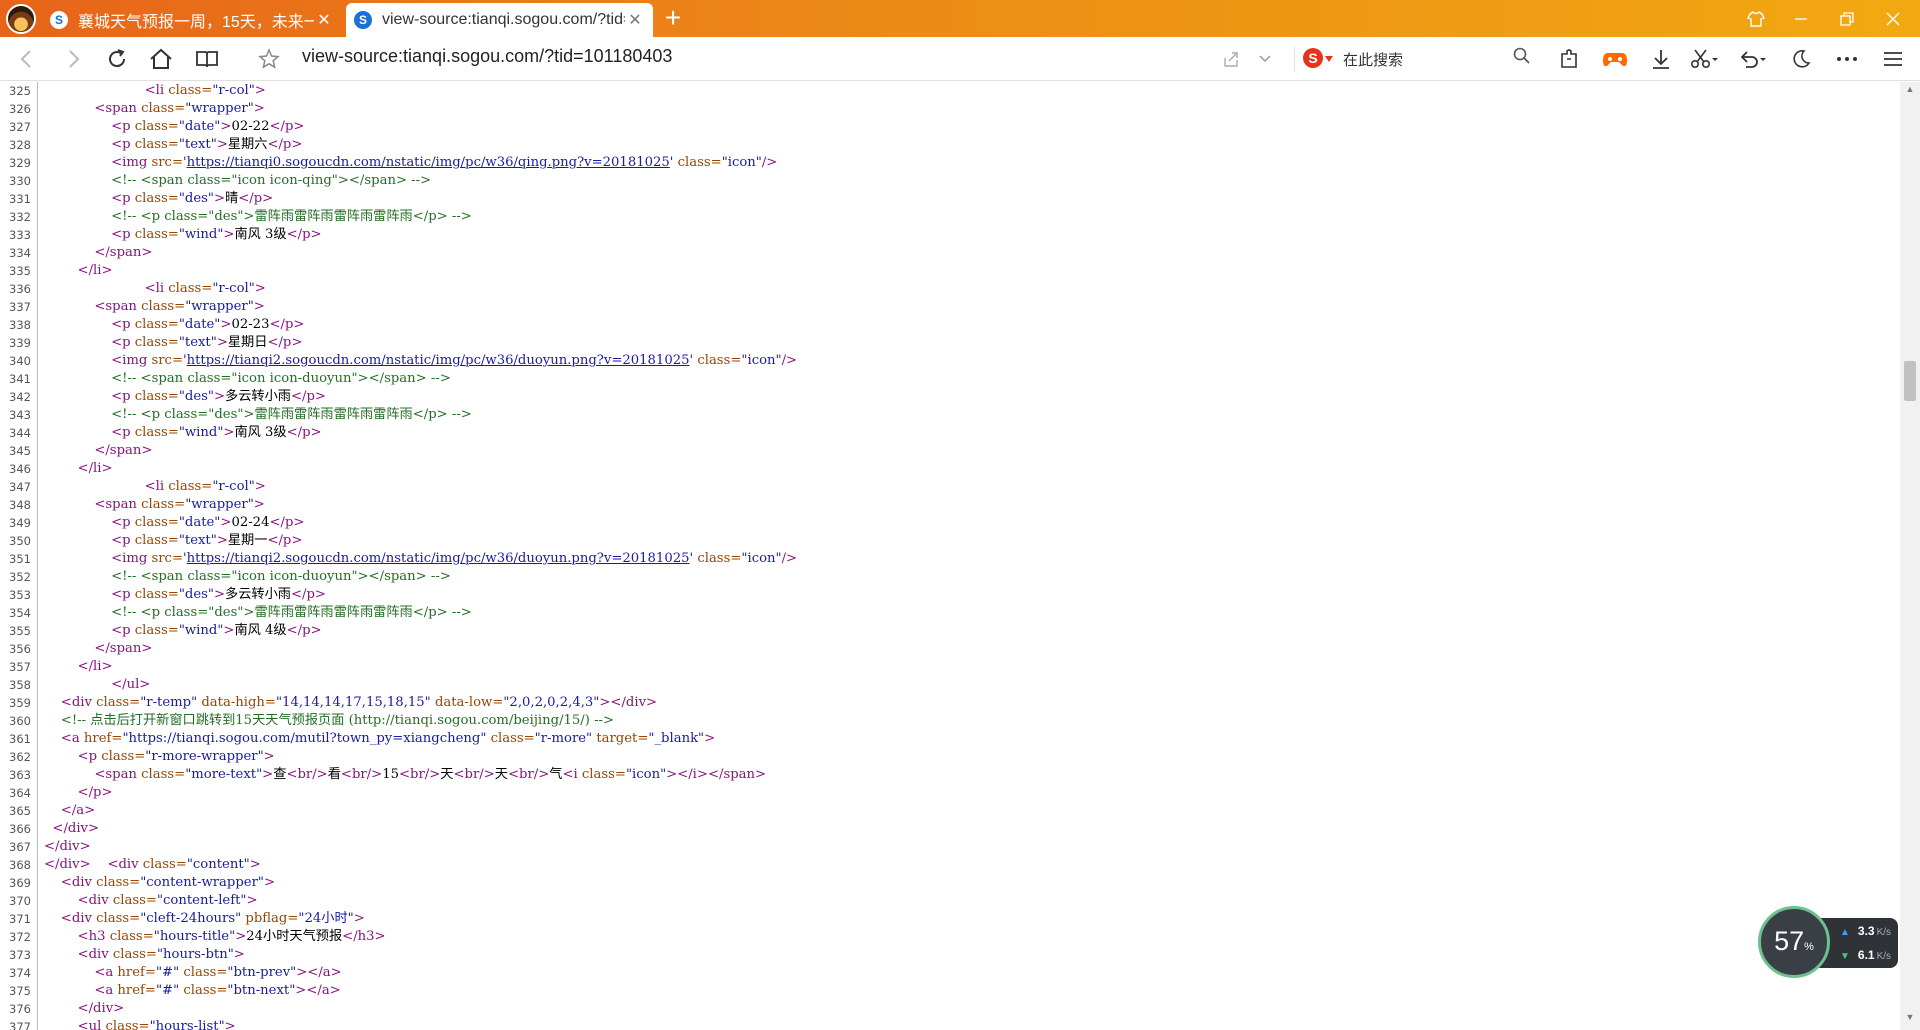  Describe the element at coordinates (1615, 59) in the screenshot. I see `game-controller-icon` at that location.